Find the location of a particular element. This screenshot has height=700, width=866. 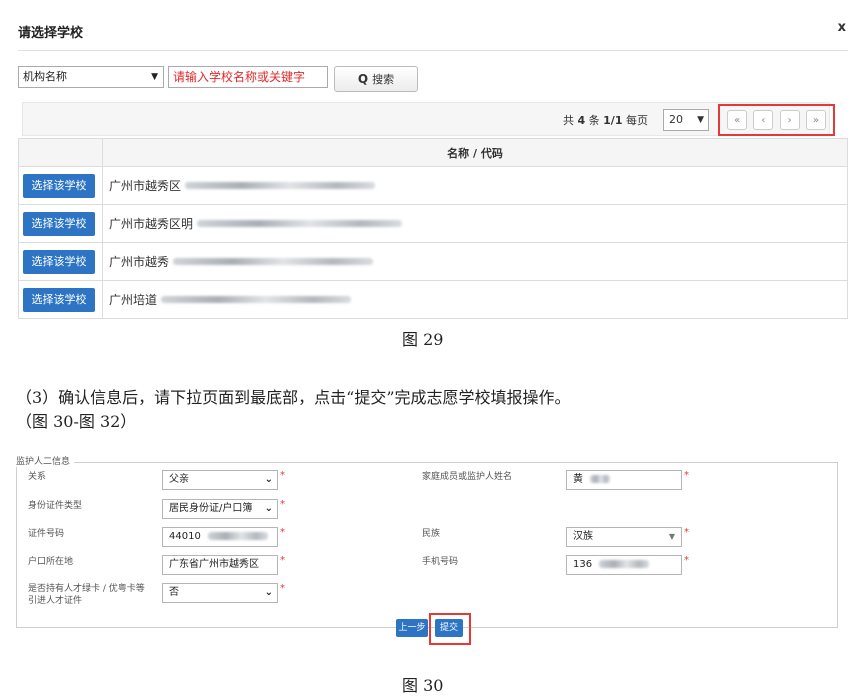

relation-label: 关系 is located at coordinates (37, 477).